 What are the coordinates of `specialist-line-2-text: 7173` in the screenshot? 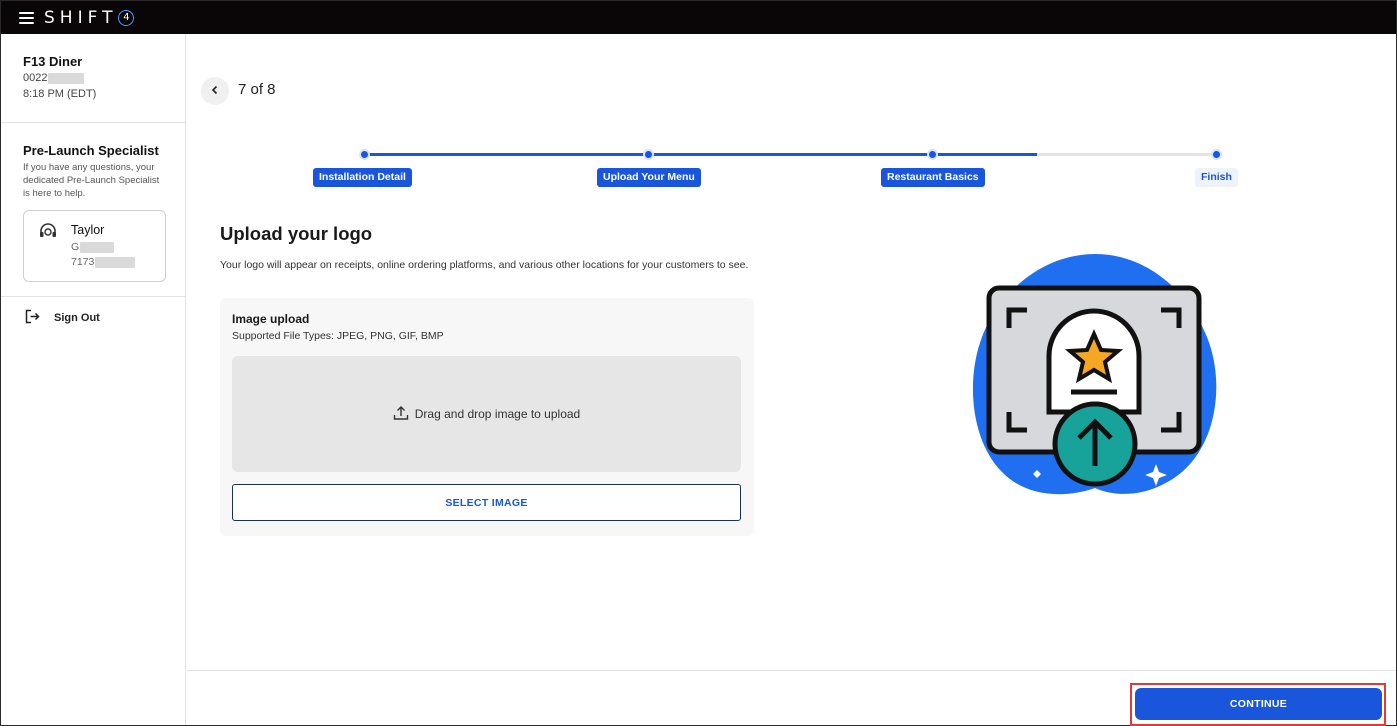 It's located at (83, 262).